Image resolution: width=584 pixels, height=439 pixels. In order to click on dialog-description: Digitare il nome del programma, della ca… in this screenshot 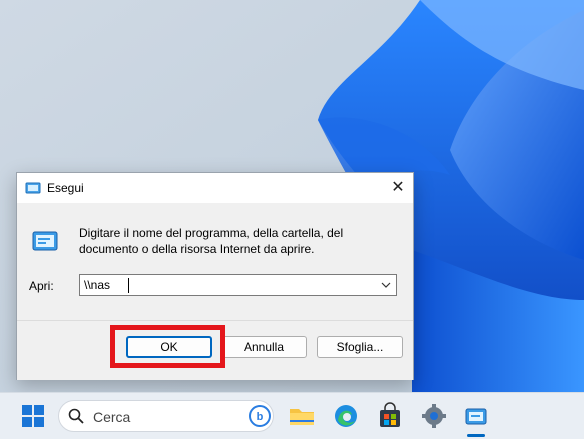, I will do `click(211, 241)`.